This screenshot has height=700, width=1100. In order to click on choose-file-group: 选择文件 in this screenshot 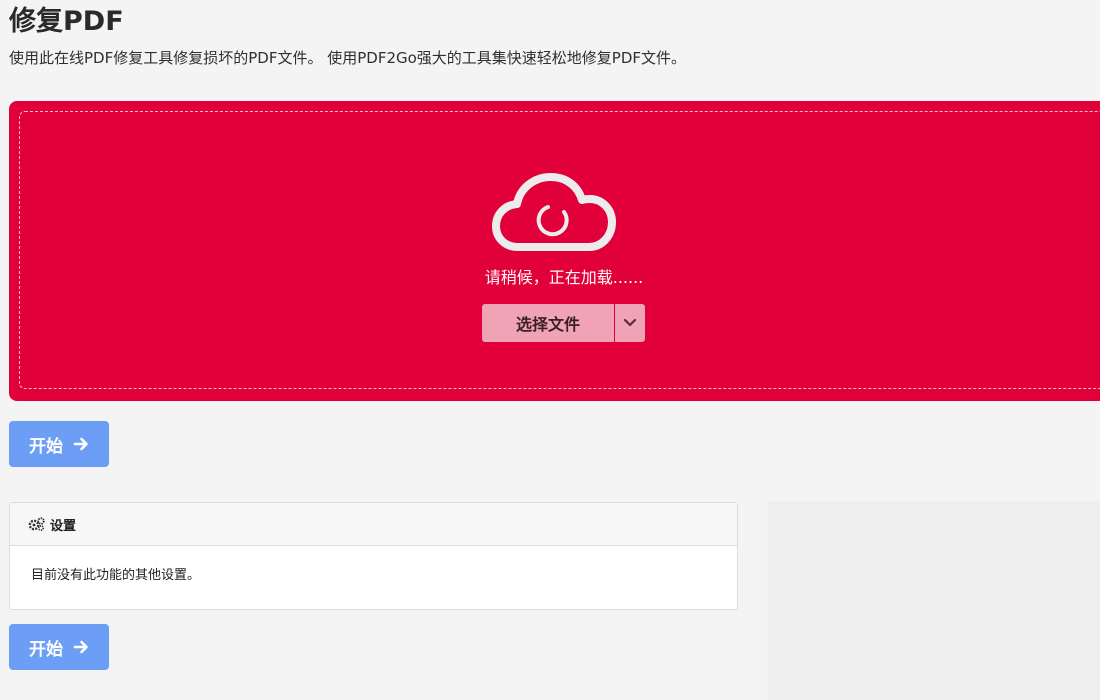, I will do `click(563, 323)`.